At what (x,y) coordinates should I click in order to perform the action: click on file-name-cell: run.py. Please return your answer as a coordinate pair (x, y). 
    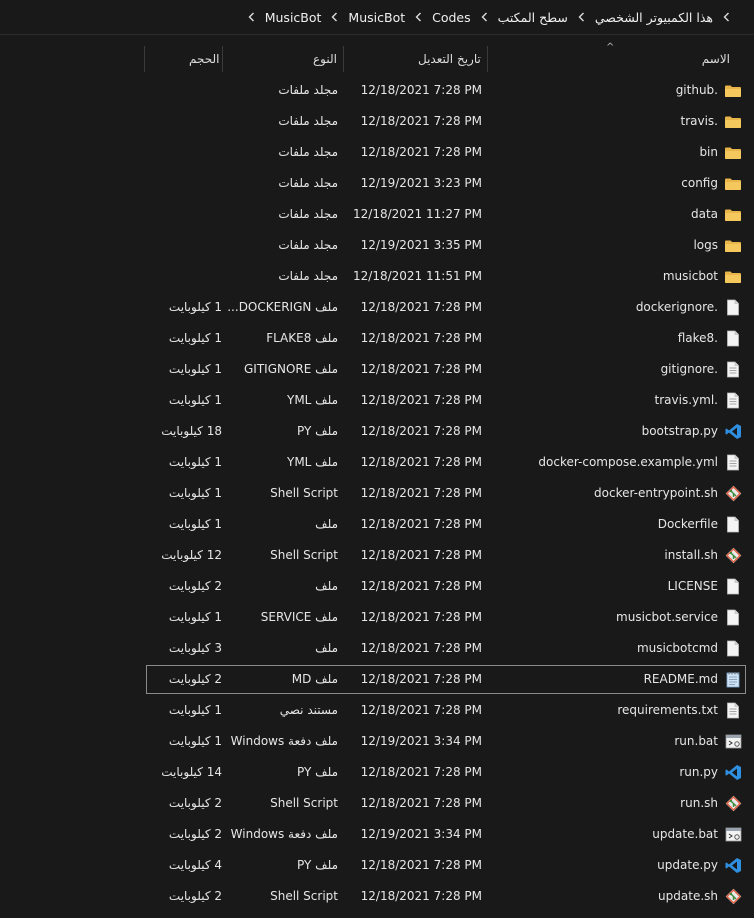
    Looking at the image, I should click on (710, 772).